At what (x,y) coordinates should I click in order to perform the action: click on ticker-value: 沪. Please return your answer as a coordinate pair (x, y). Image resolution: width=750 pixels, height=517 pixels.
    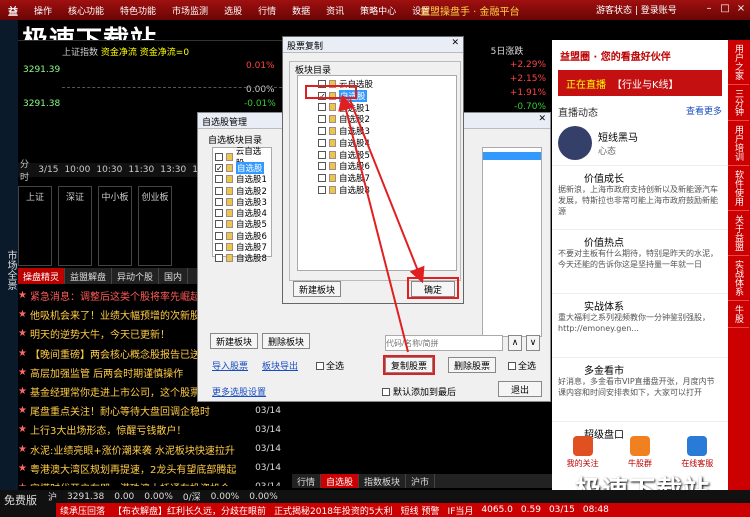
    Looking at the image, I should click on (53, 498).